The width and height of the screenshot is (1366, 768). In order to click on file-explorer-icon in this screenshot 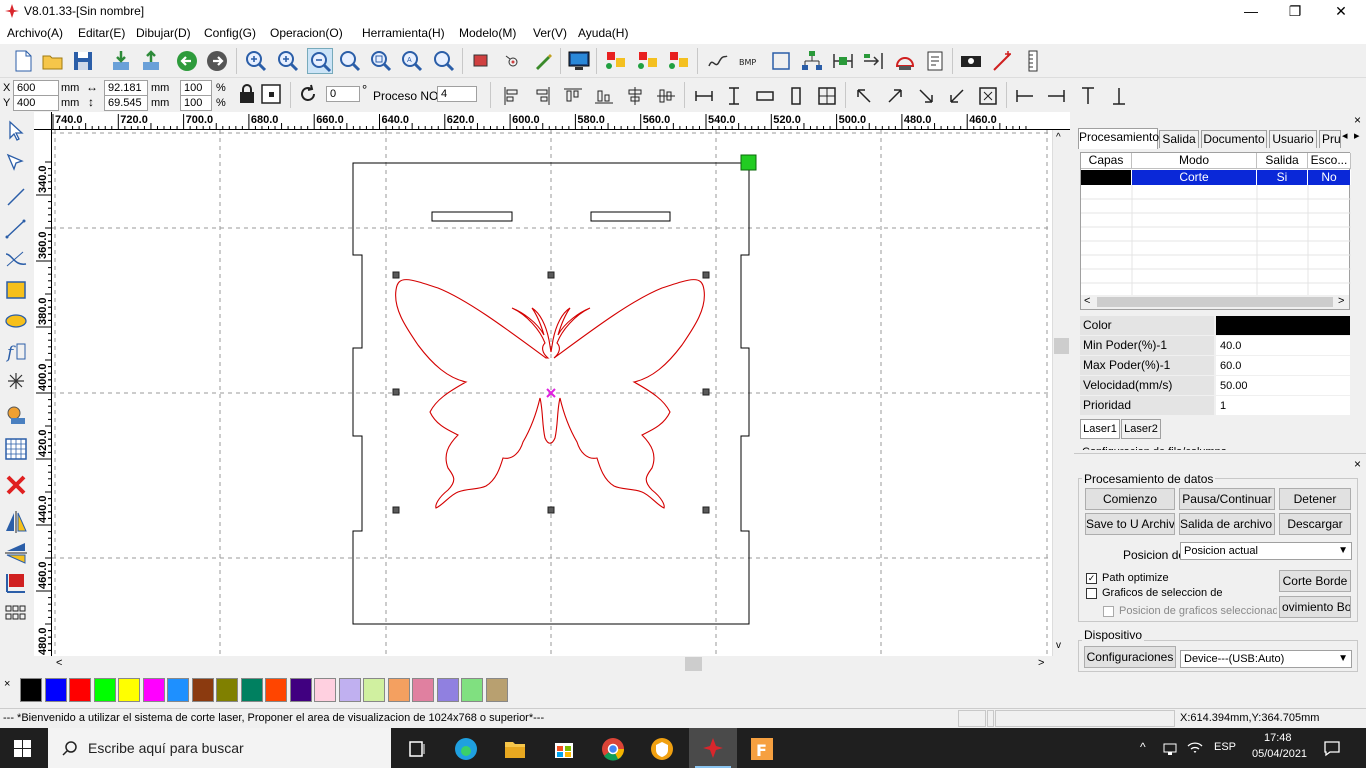, I will do `click(515, 749)`.